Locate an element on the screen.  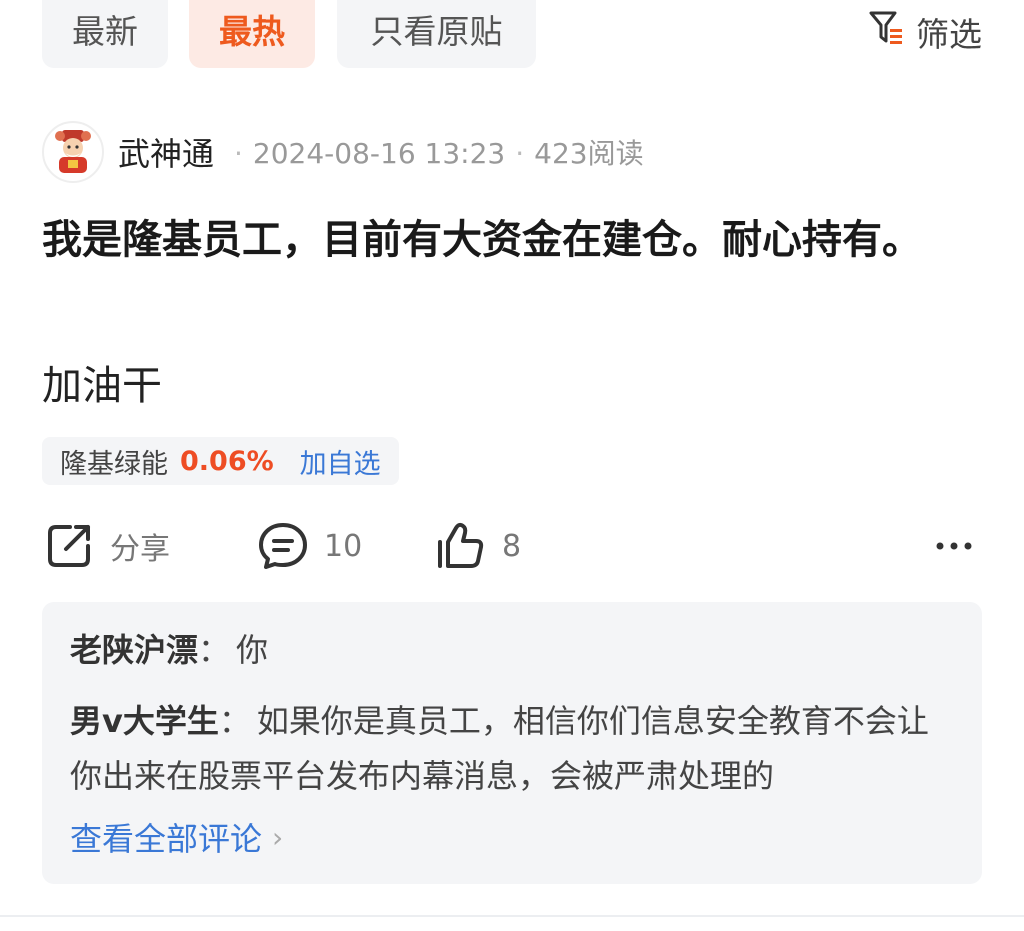
comment-user: 男v大学生 is located at coordinates (144, 721).